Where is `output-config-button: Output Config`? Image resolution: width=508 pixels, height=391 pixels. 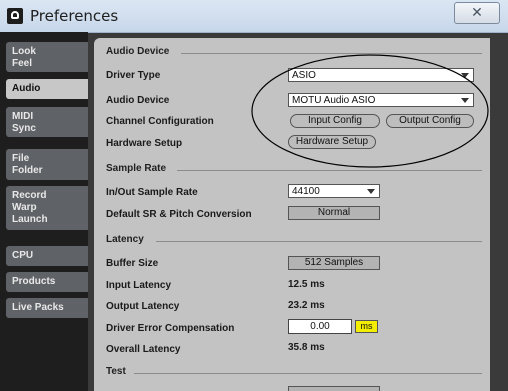 output-config-button: Output Config is located at coordinates (430, 121).